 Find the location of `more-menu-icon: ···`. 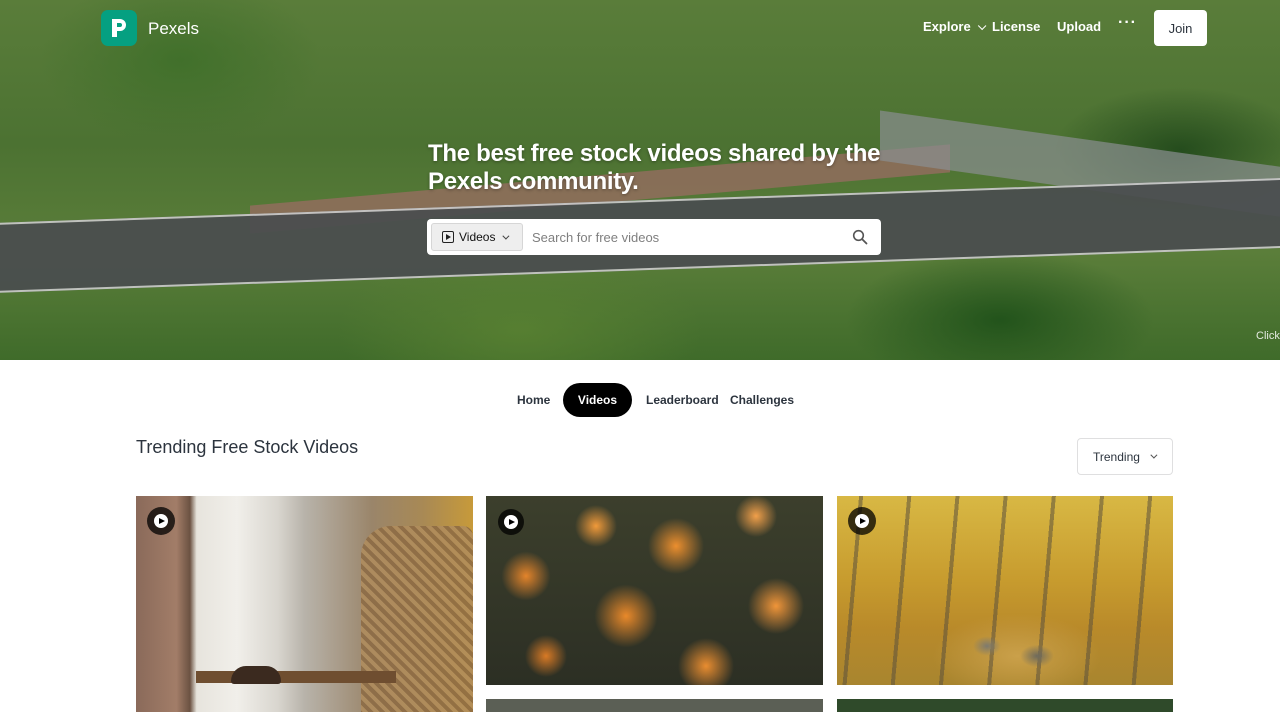

more-menu-icon: ··· is located at coordinates (1127, 23).